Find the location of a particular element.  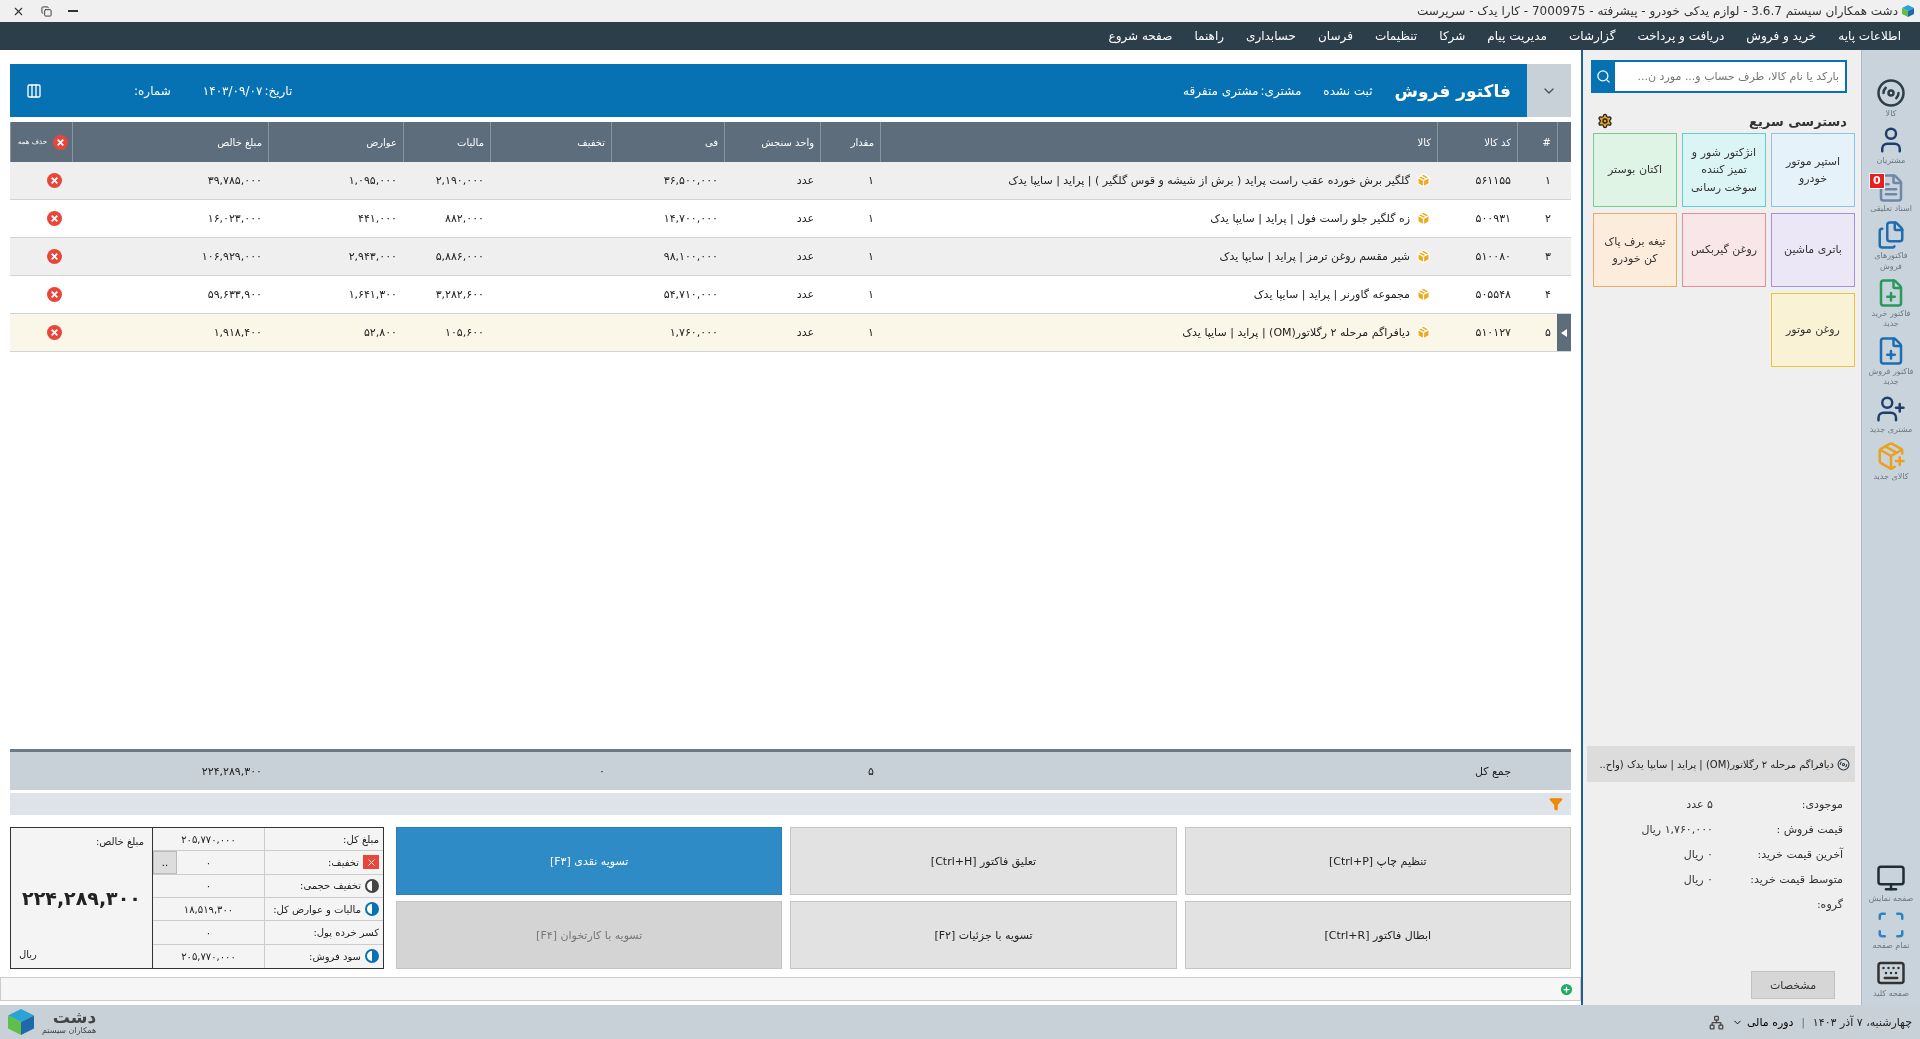

more-button: .. is located at coordinates (165, 862).